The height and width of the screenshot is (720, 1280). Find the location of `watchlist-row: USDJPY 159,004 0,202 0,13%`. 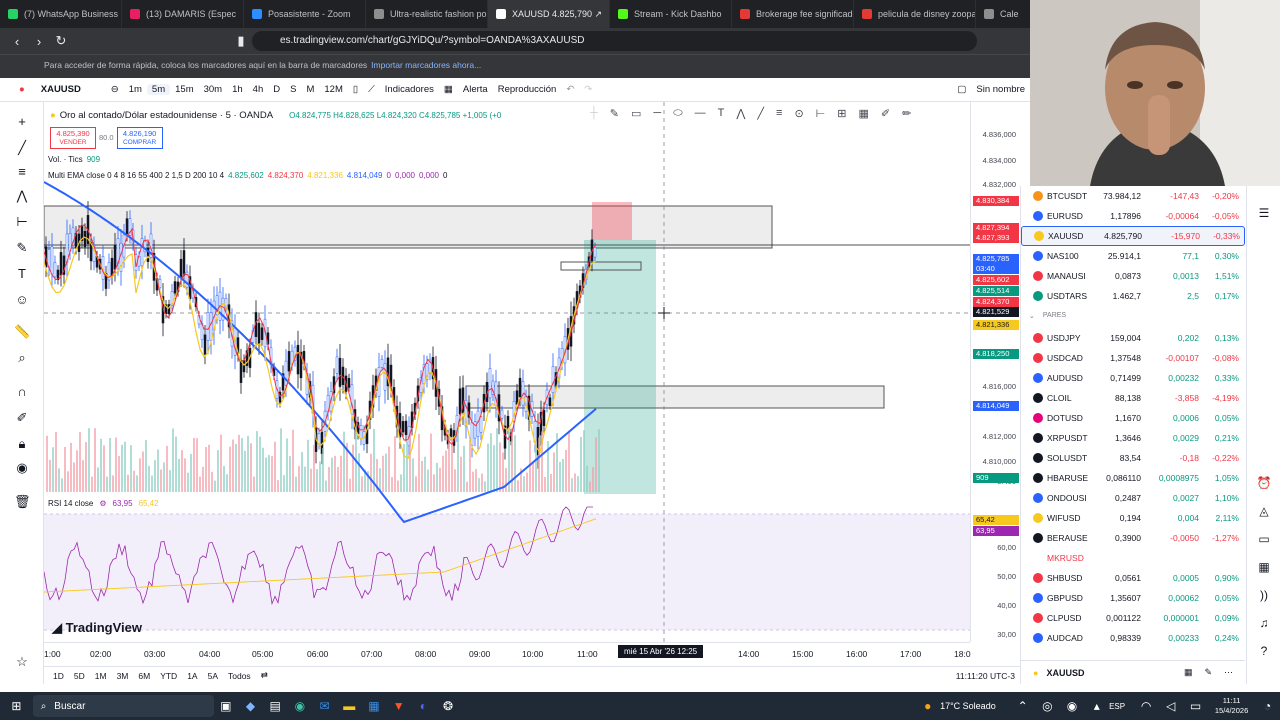

watchlist-row: USDJPY 159,004 0,202 0,13% is located at coordinates (1133, 338).